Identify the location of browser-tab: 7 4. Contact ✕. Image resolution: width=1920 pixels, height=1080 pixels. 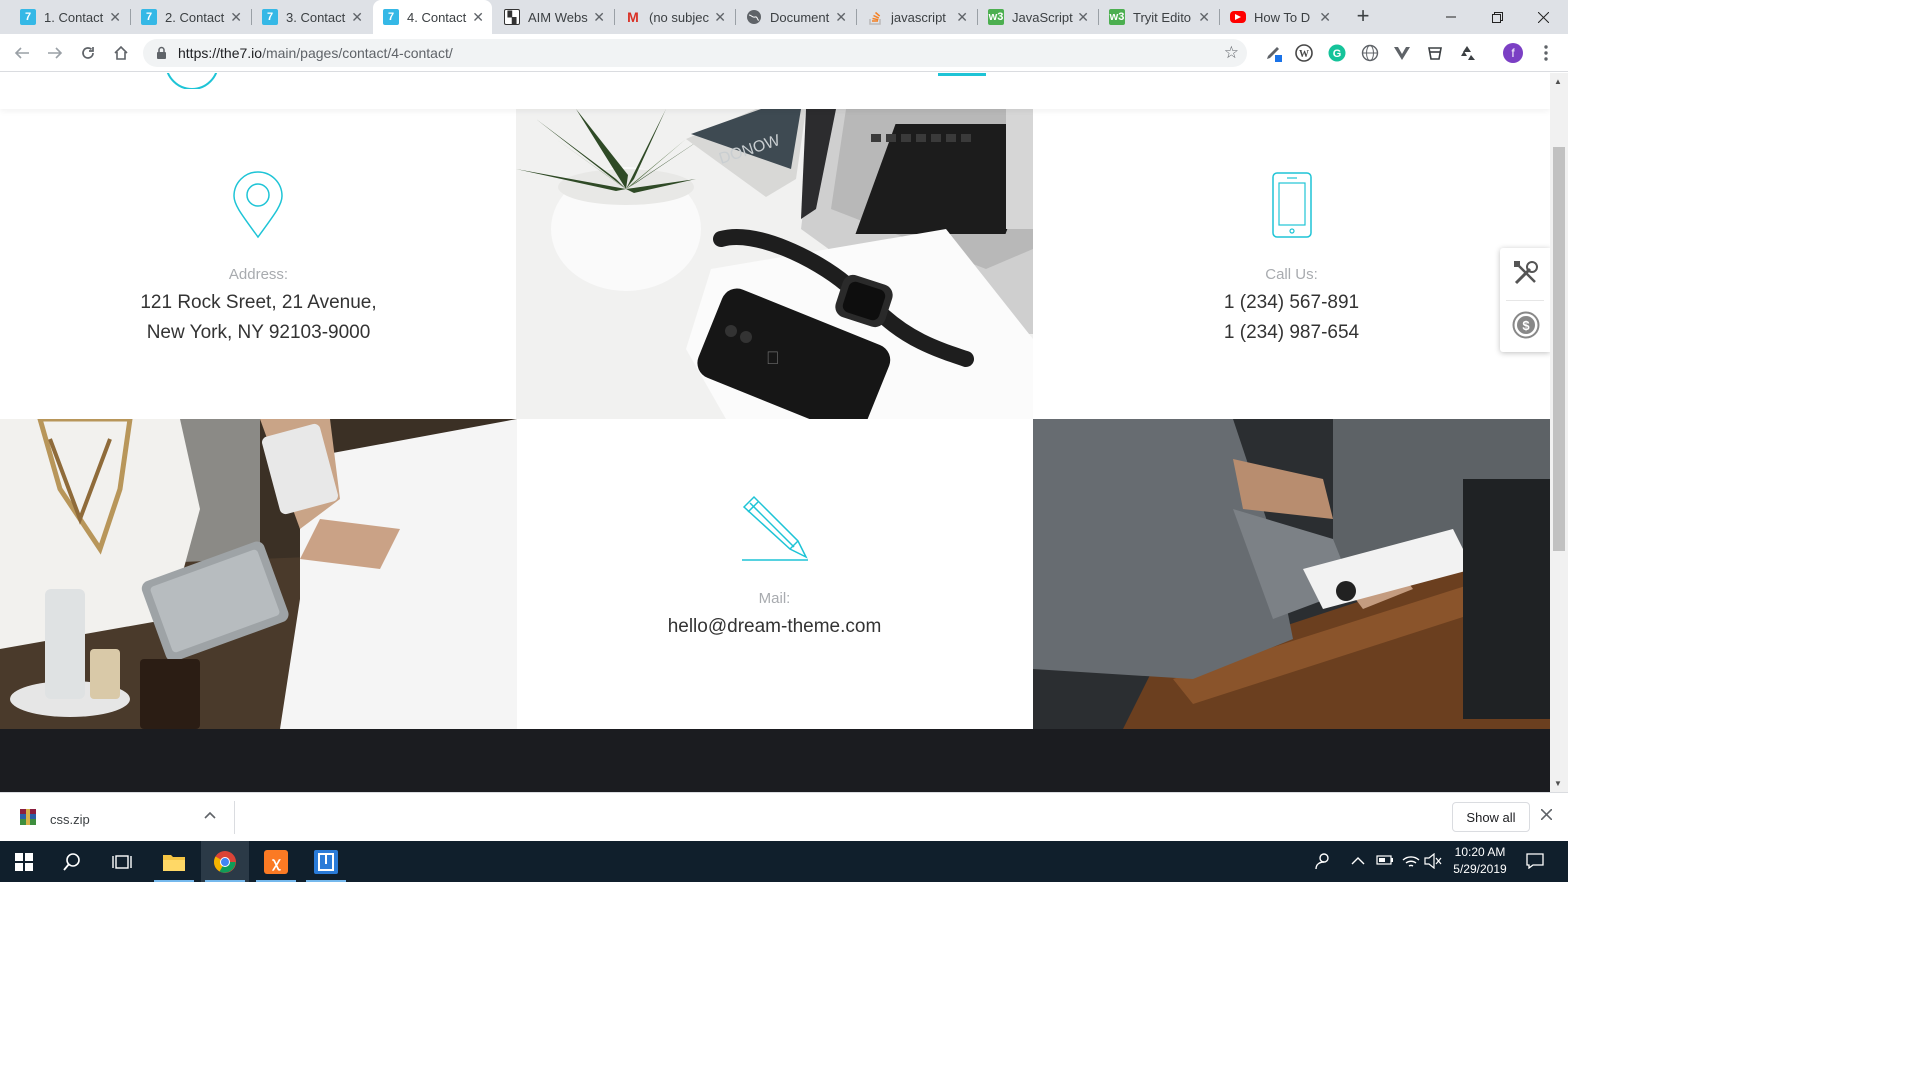
(432, 17).